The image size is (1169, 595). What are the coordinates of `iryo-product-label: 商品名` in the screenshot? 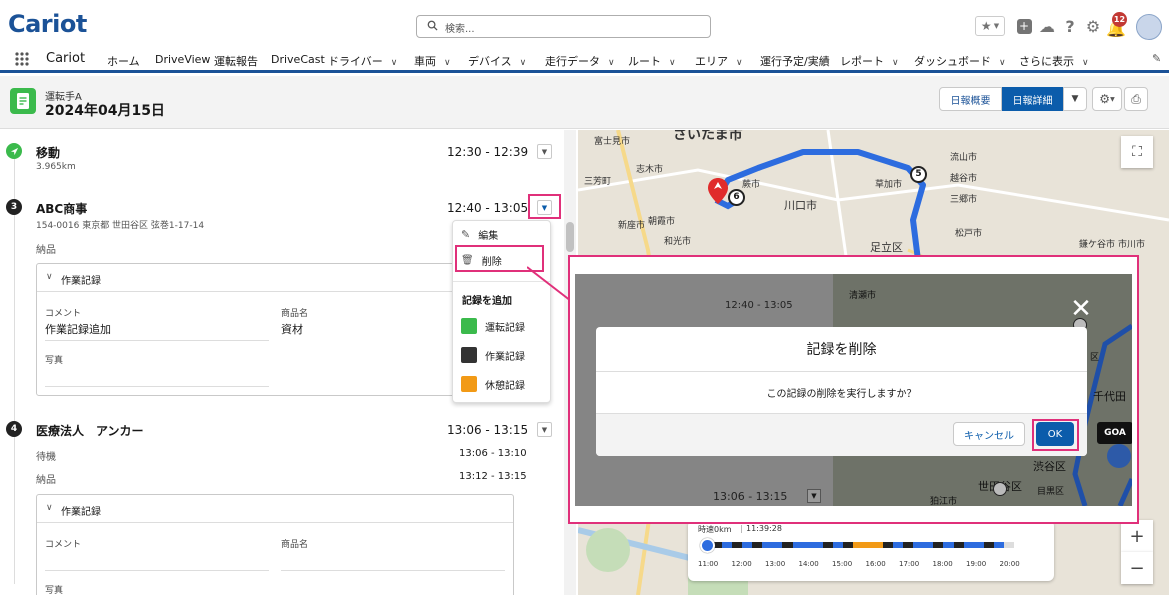 It's located at (295, 545).